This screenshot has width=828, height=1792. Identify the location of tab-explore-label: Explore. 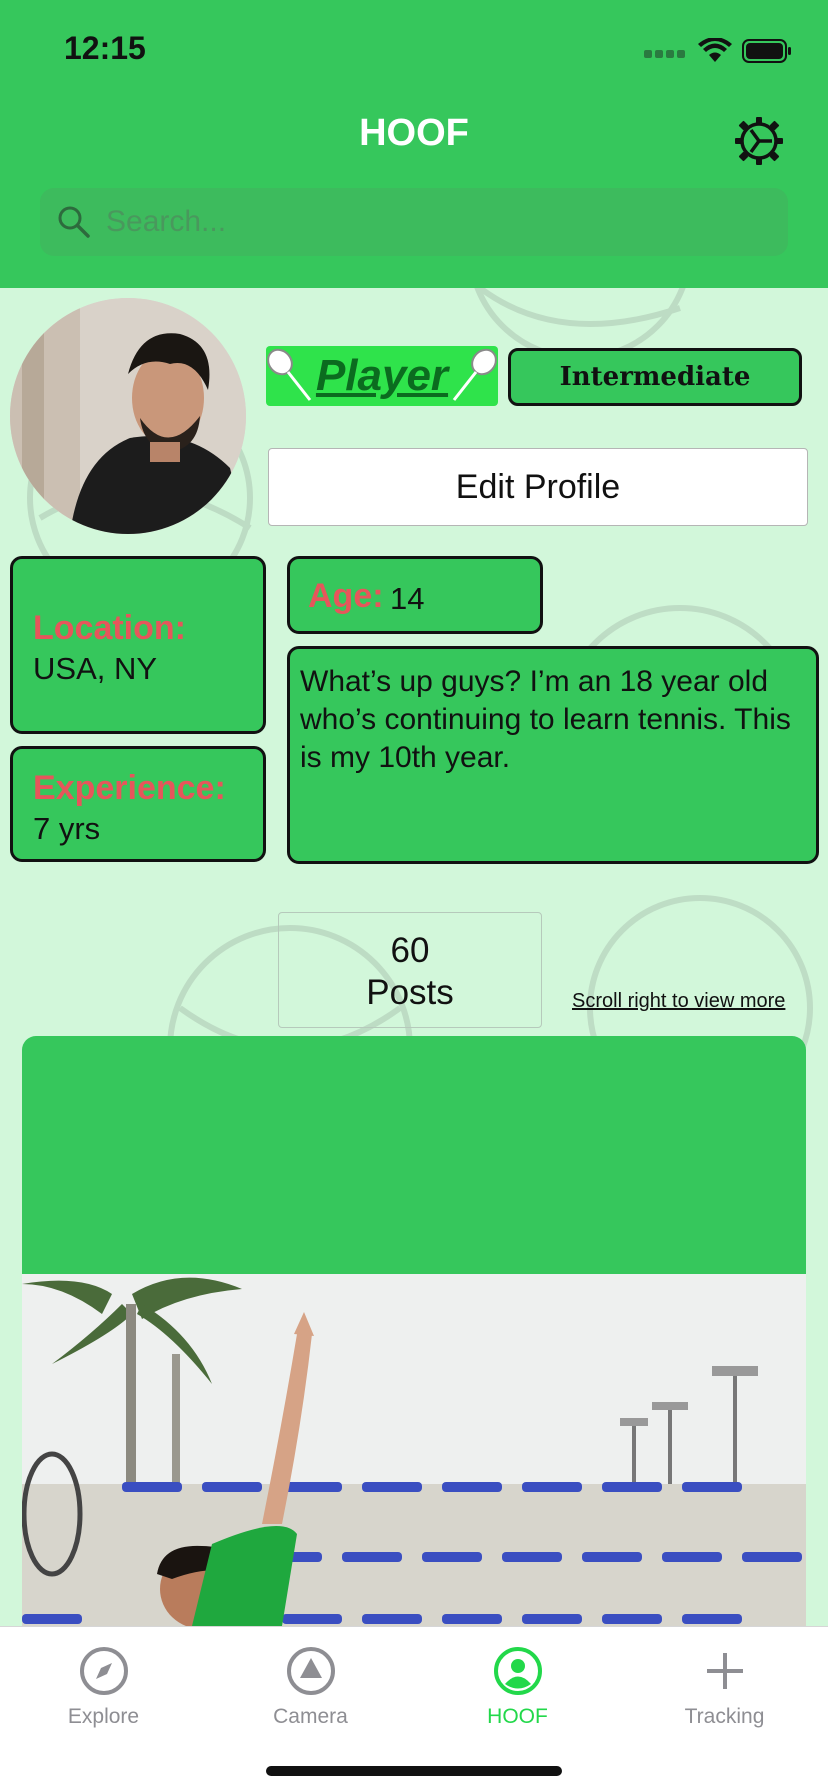
(103, 1716).